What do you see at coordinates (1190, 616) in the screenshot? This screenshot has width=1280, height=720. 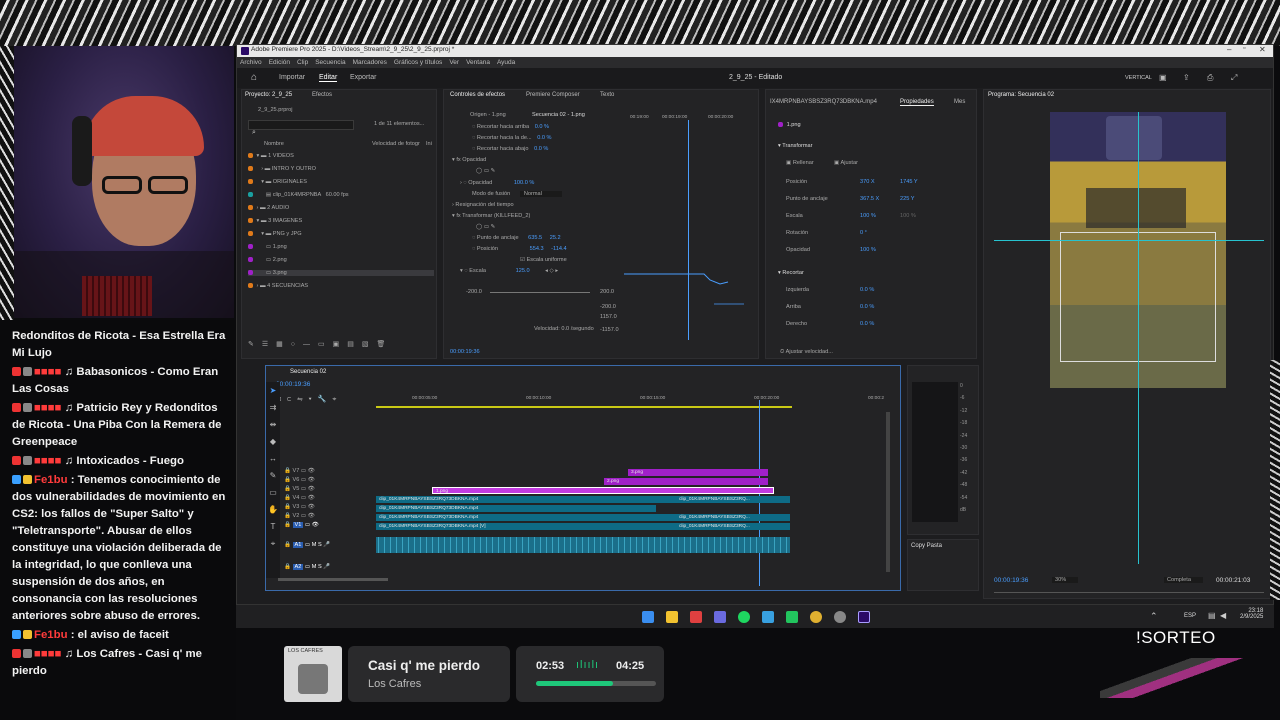 I see `language-indicator: ESP` at bounding box center [1190, 616].